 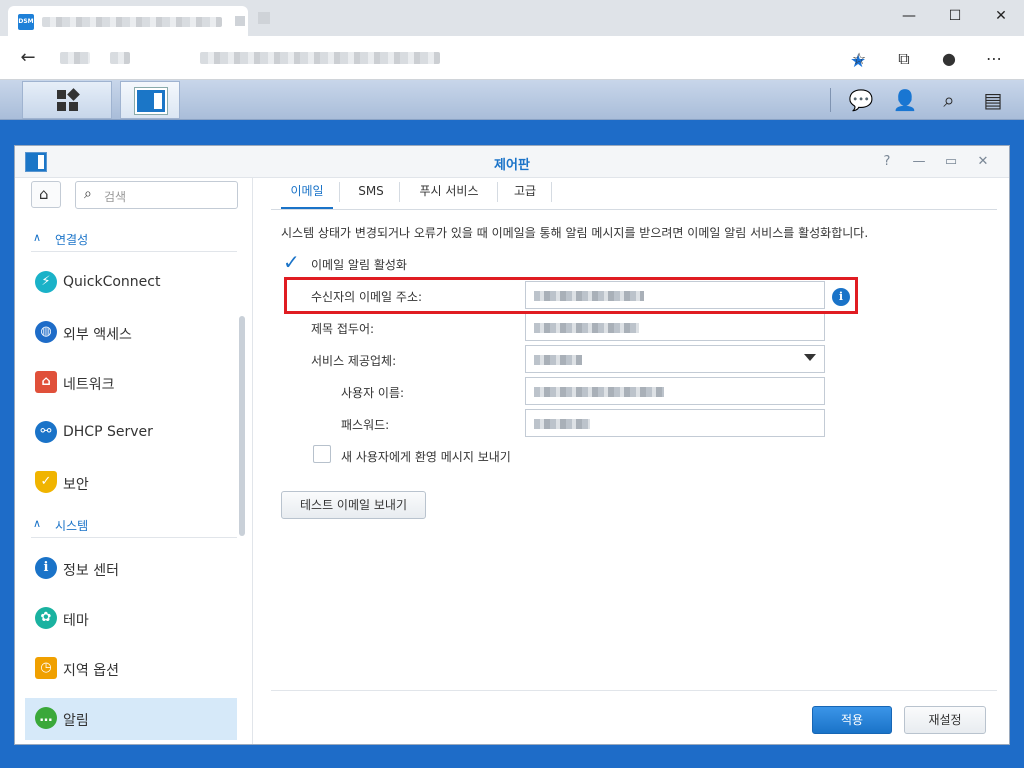 I want to click on sidebar-item-info-center: i 정보 센터, so click(x=131, y=569).